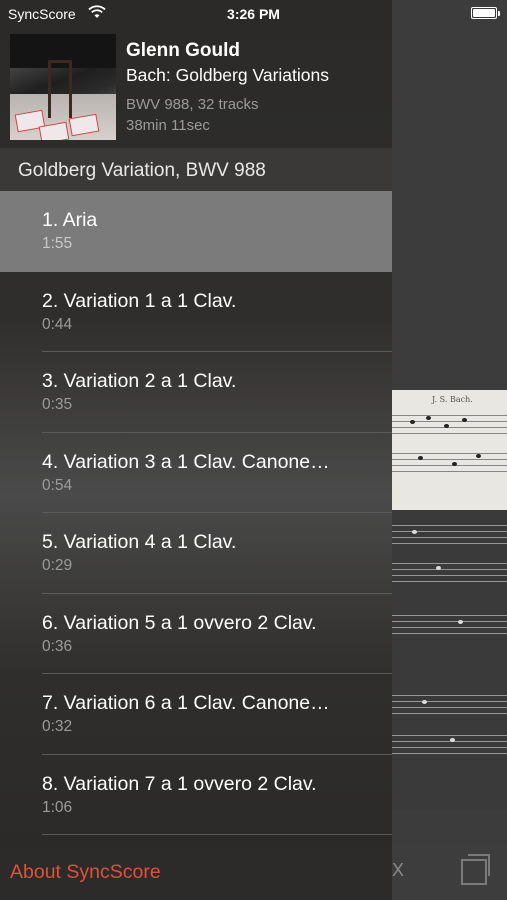 This screenshot has width=507, height=900. Describe the element at coordinates (57, 565) in the screenshot. I see `track-duration: 0:29` at that location.